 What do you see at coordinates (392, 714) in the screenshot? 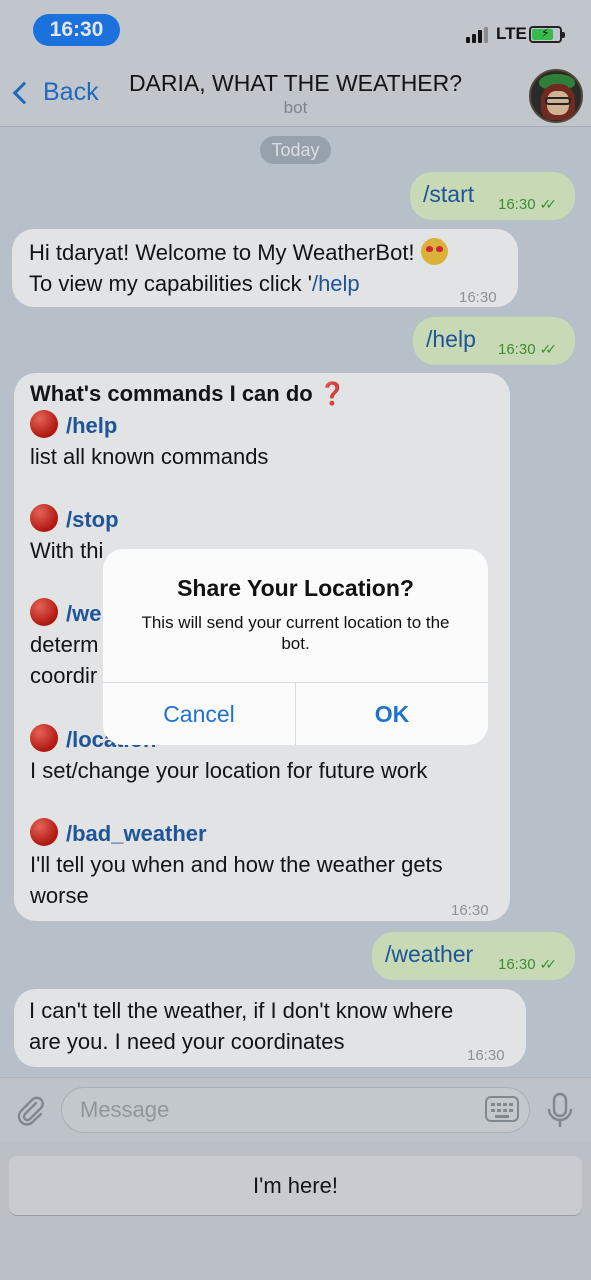
I see `ok-button: OK` at bounding box center [392, 714].